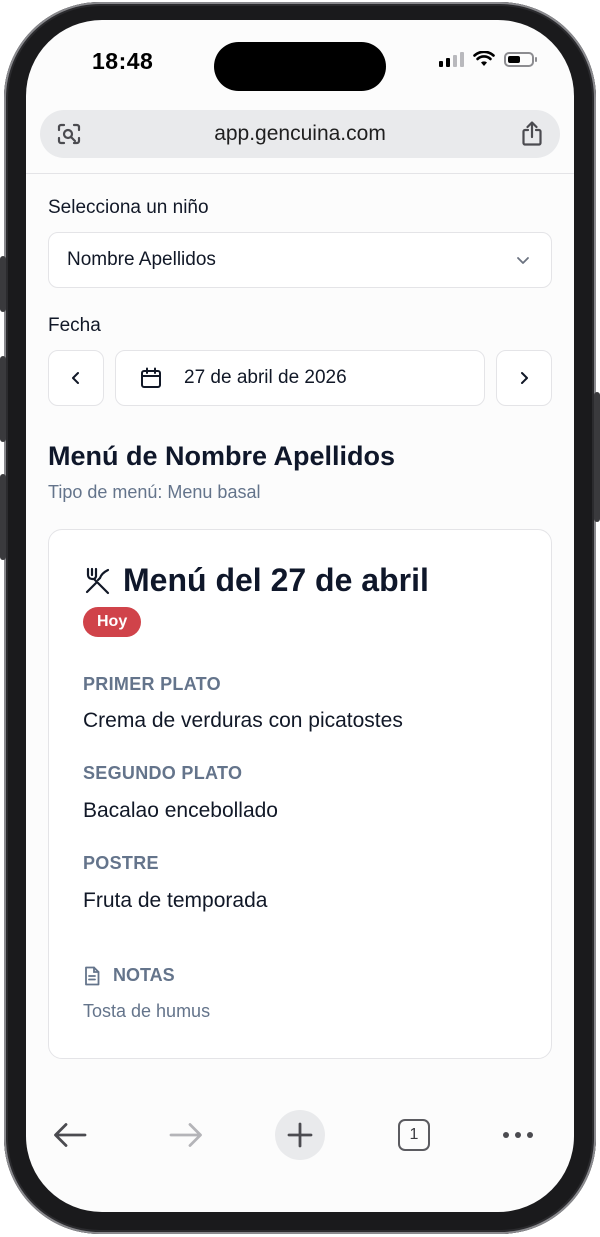  Describe the element at coordinates (523, 260) in the screenshot. I see `chevron-down-icon` at that location.